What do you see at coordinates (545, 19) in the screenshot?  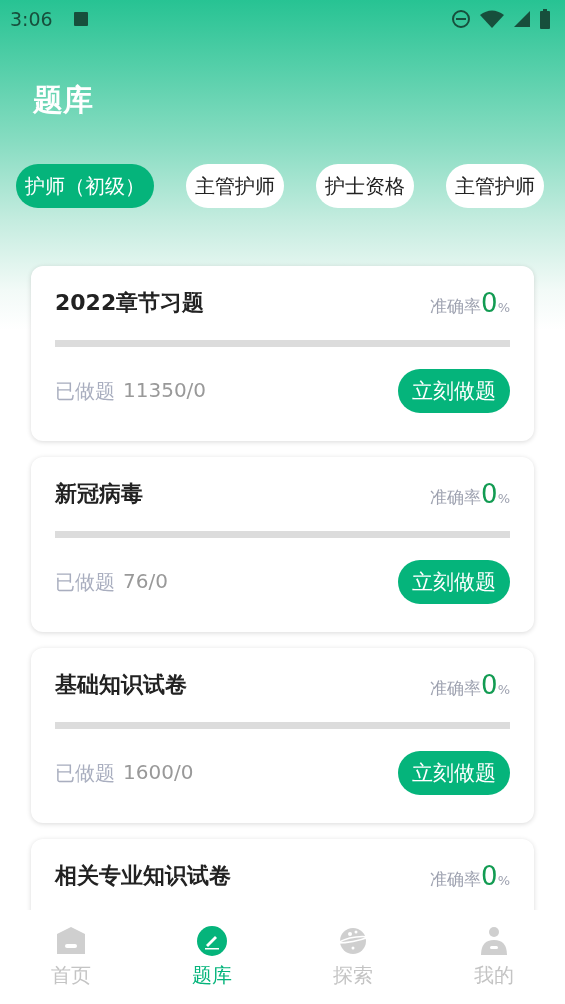 I see `battery-icon` at bounding box center [545, 19].